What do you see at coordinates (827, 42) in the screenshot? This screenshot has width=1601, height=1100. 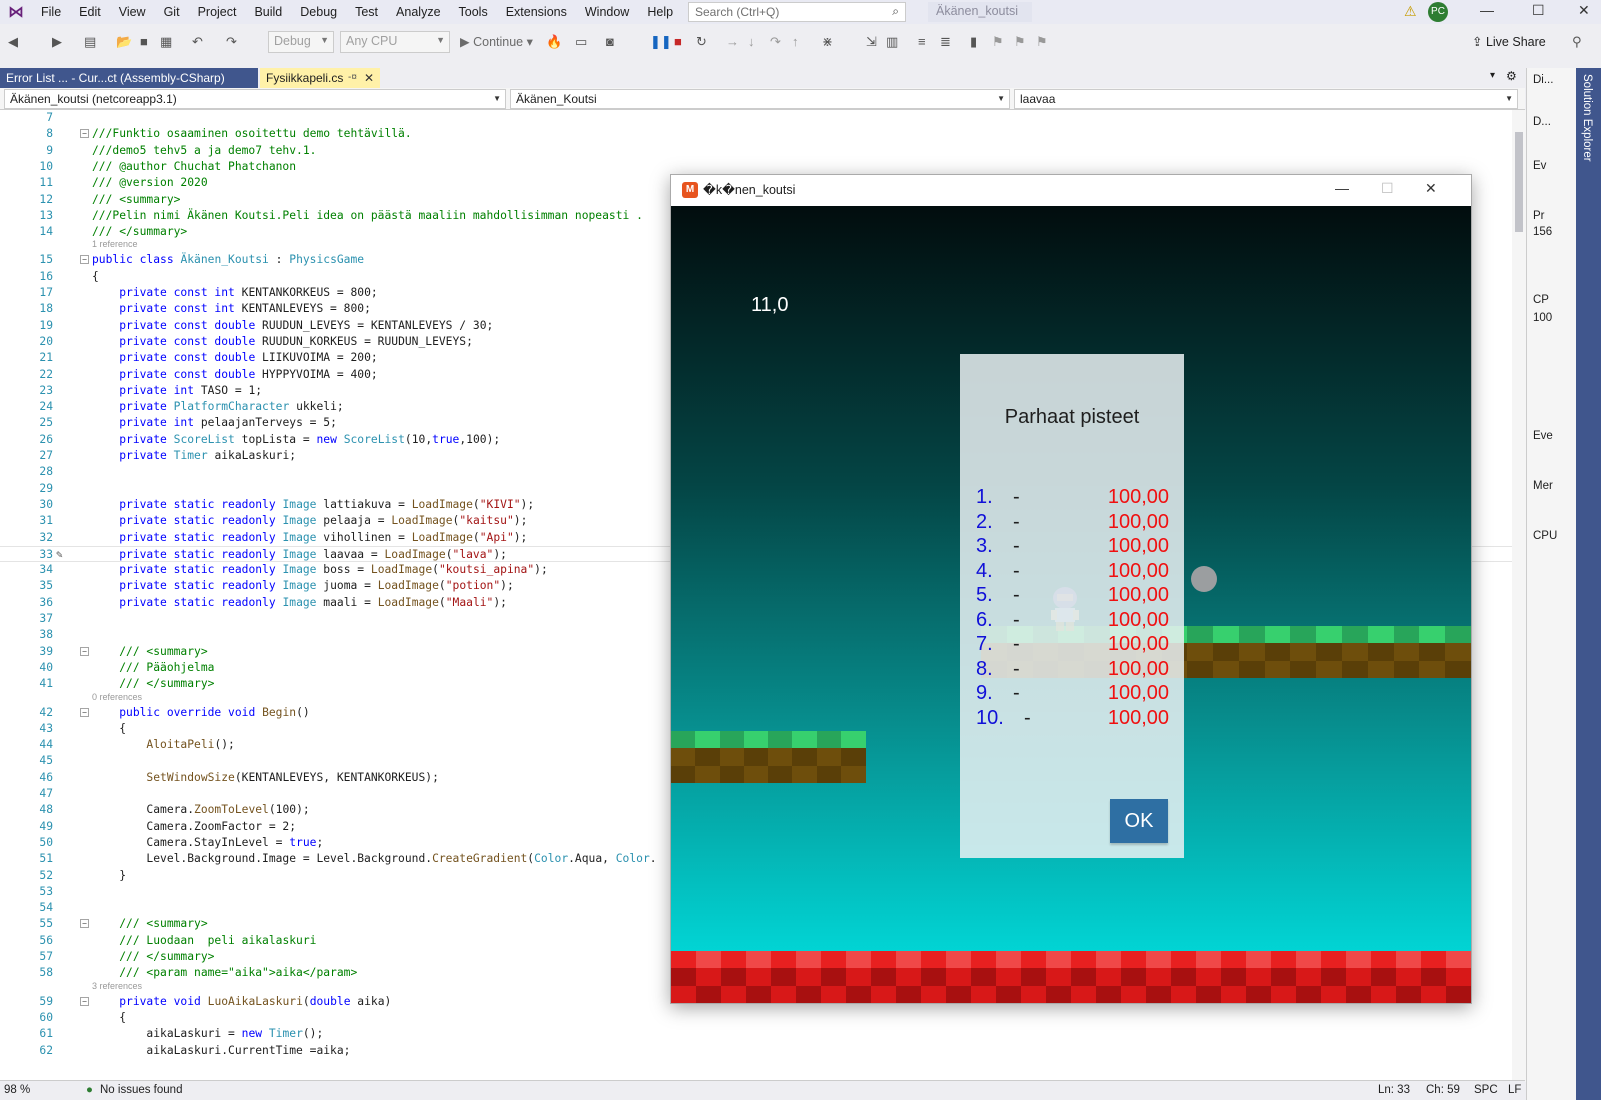 I see `thread-icon: ⋇` at bounding box center [827, 42].